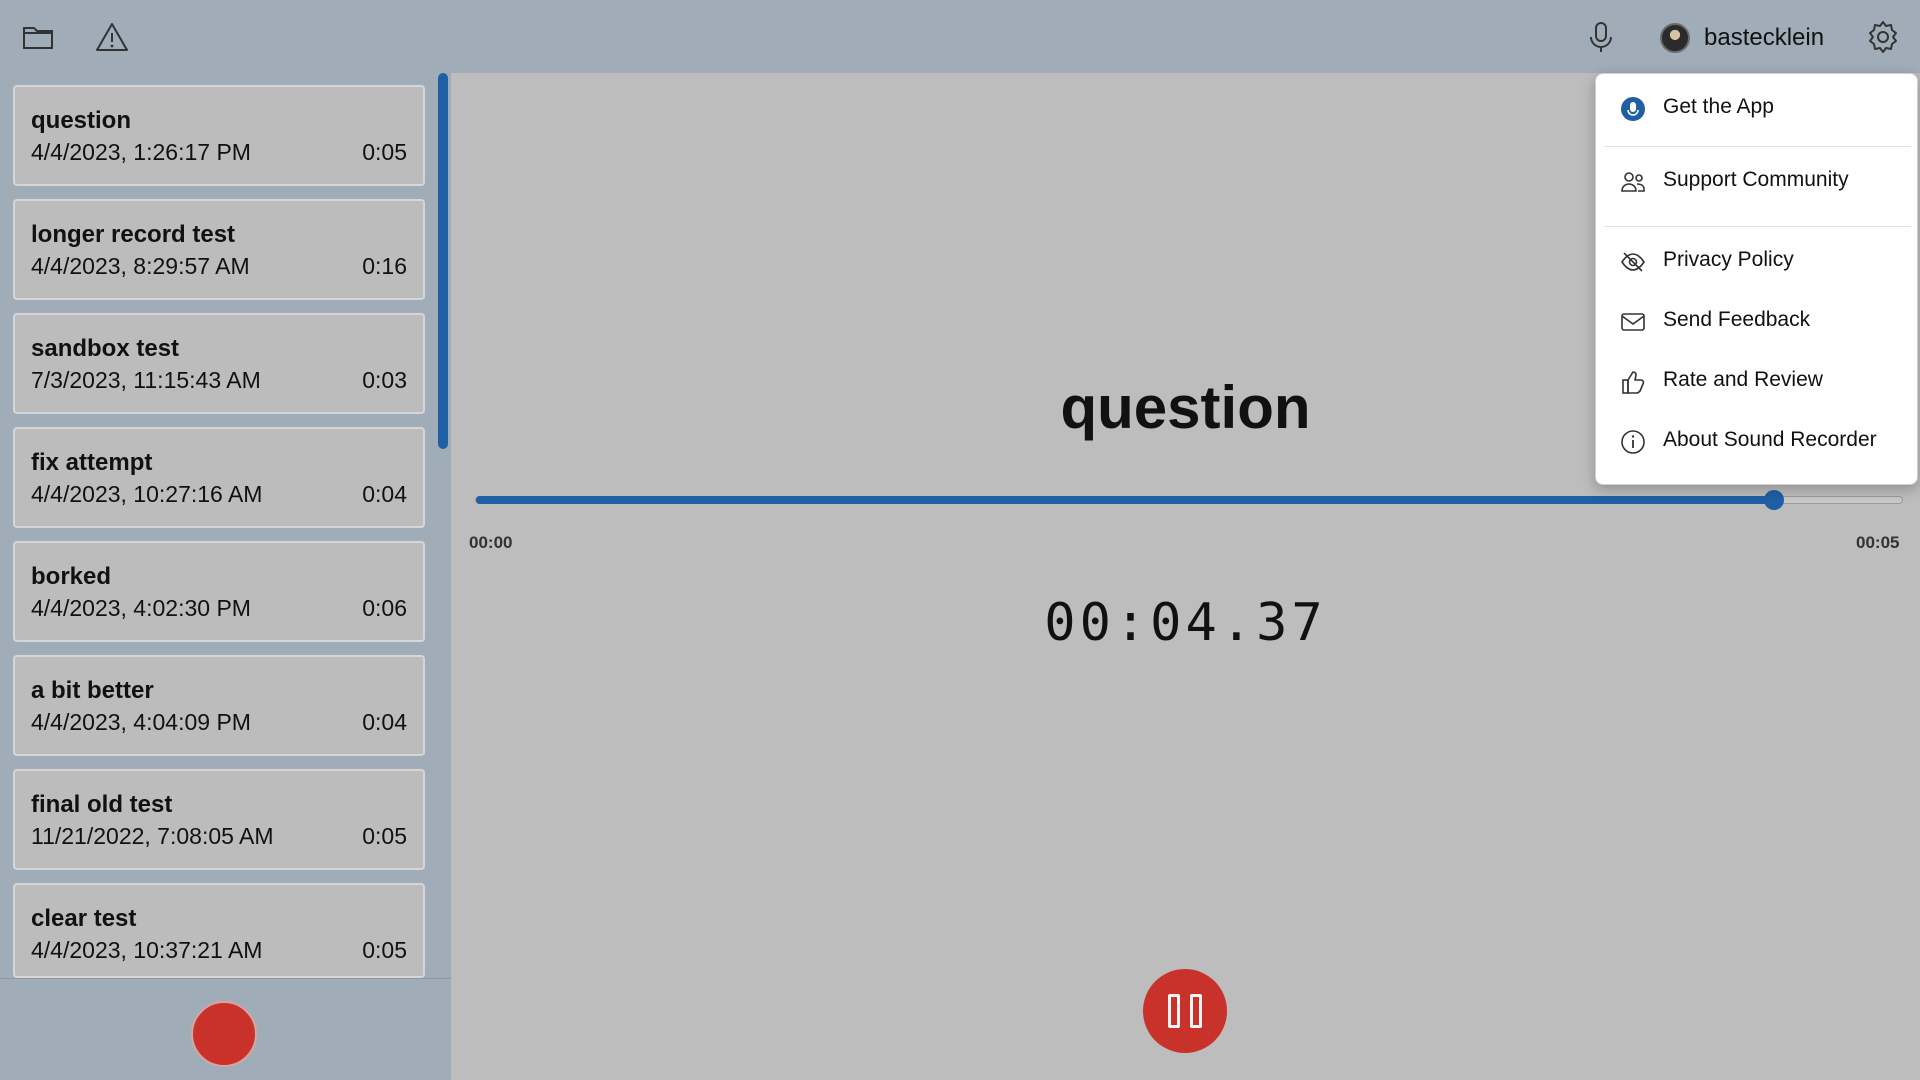  What do you see at coordinates (92, 462) in the screenshot?
I see `recording-title: fix attempt` at bounding box center [92, 462].